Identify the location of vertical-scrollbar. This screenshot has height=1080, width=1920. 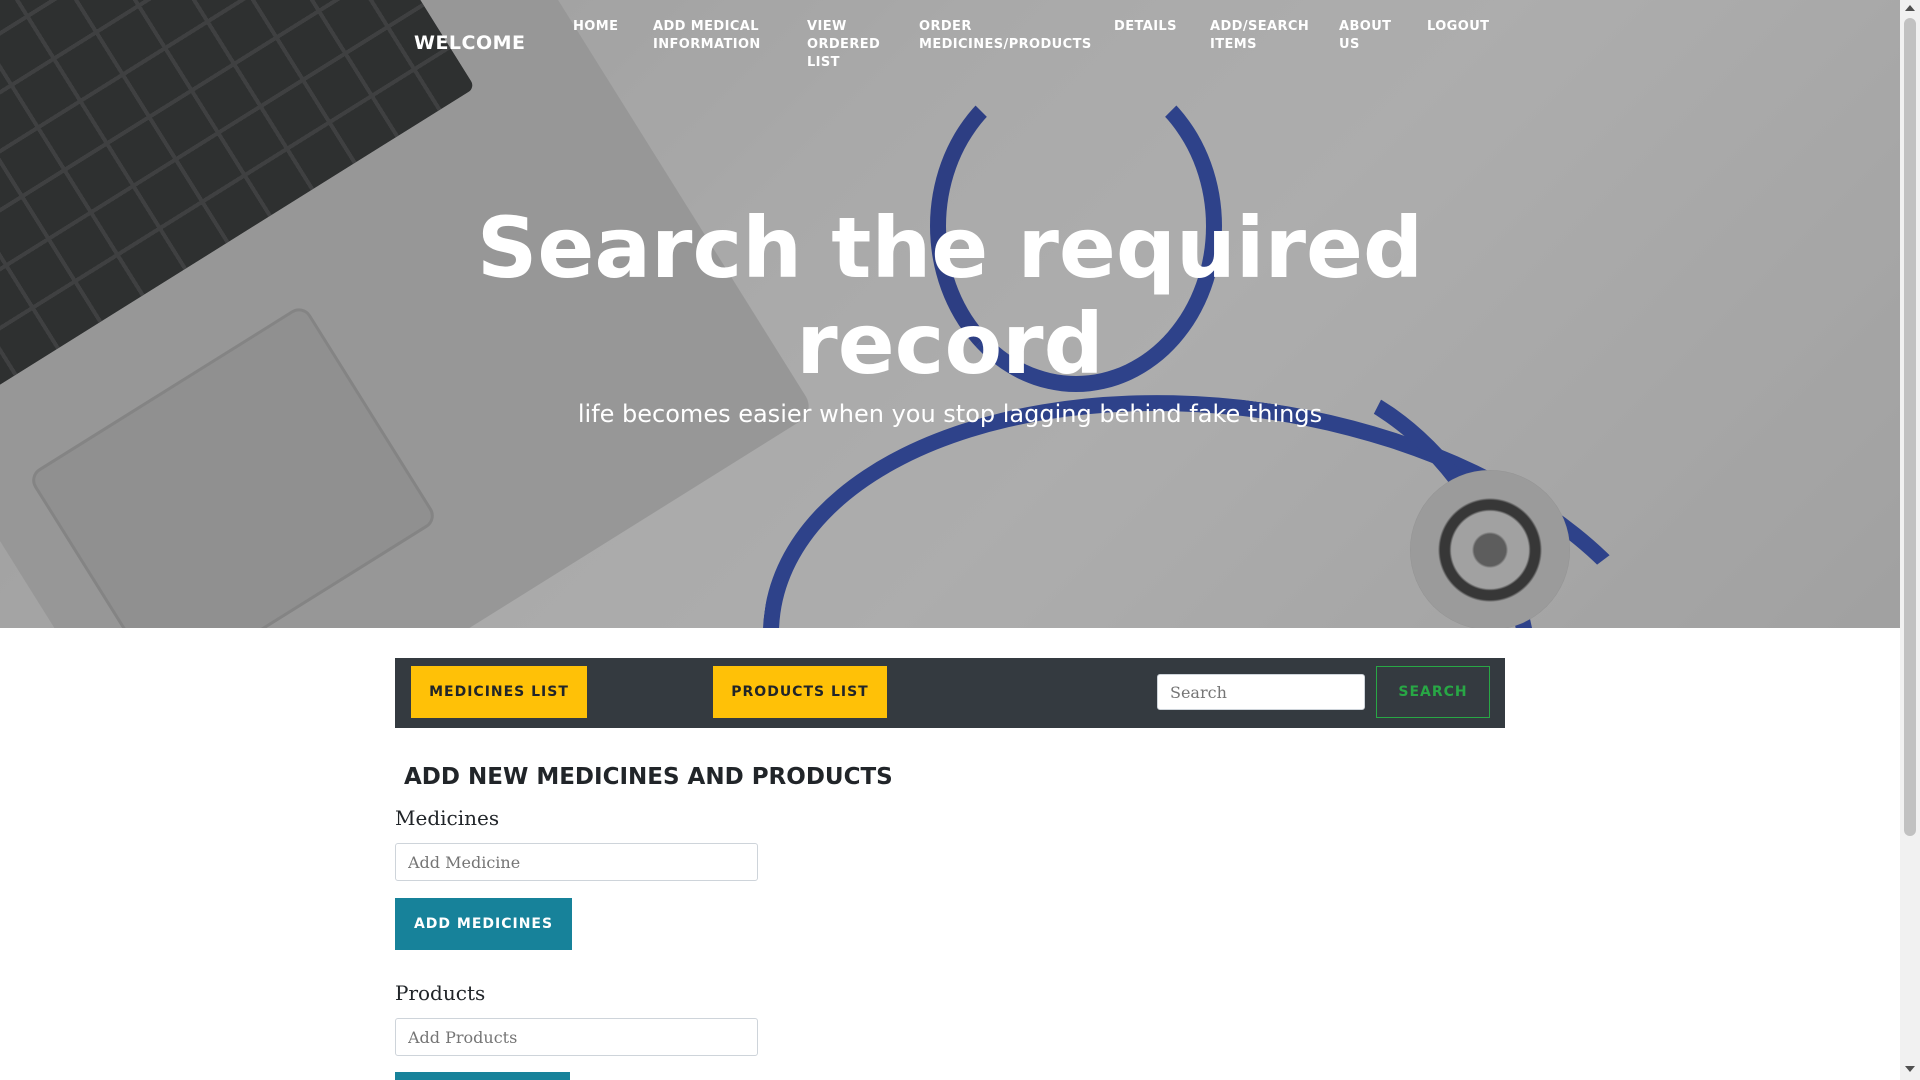
(1910, 540).